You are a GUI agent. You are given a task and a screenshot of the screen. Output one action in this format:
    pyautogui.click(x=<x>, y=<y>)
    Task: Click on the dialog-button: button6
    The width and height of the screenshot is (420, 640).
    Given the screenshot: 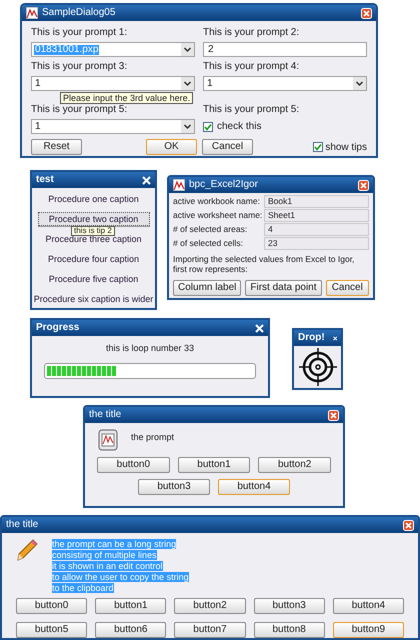 What is the action you would take?
    pyautogui.click(x=130, y=630)
    